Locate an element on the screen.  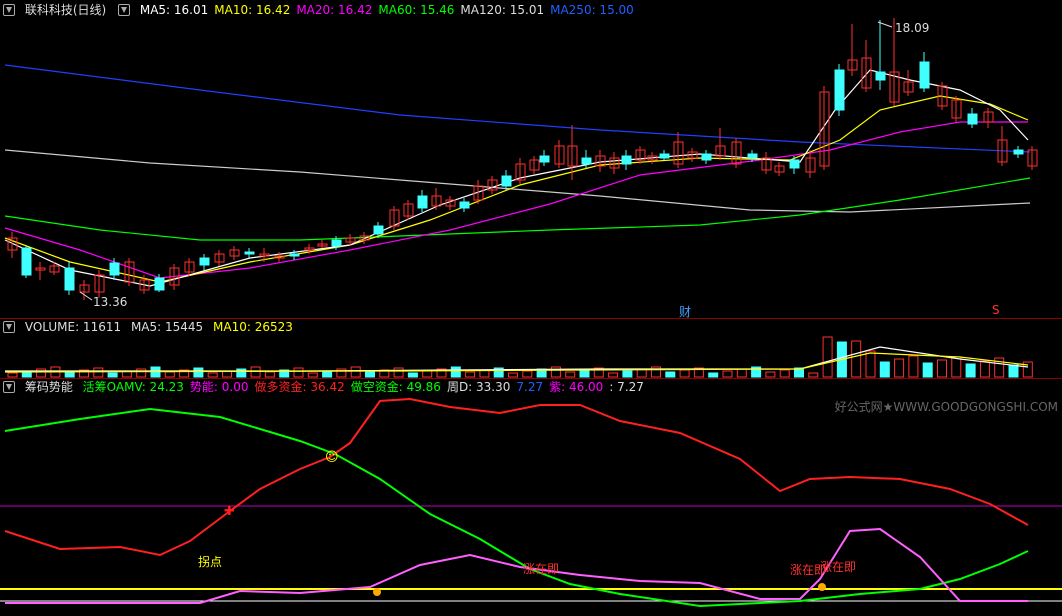
volume-panel: VOLUME: 11611 MA5: 15445 MA10: 26523 is located at coordinates (531, 348).